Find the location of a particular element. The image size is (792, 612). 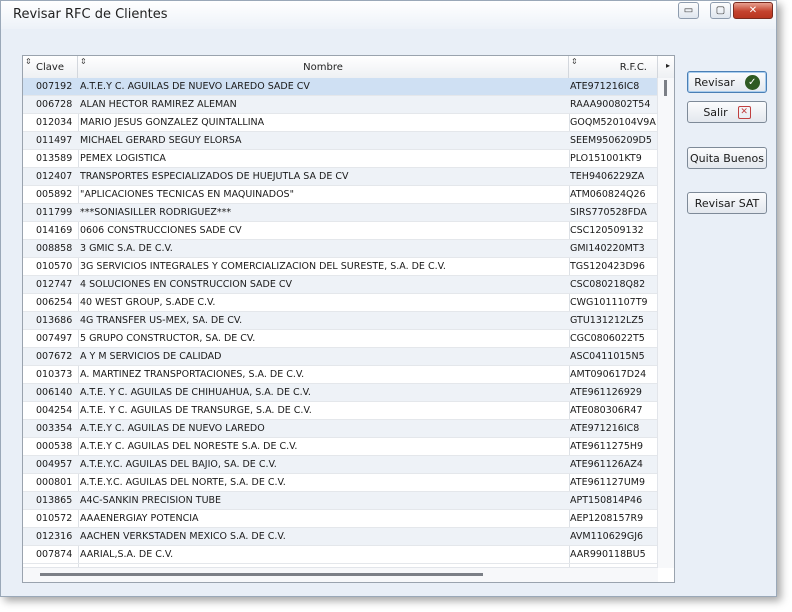

clave-cell: 006254 is located at coordinates (54, 302).